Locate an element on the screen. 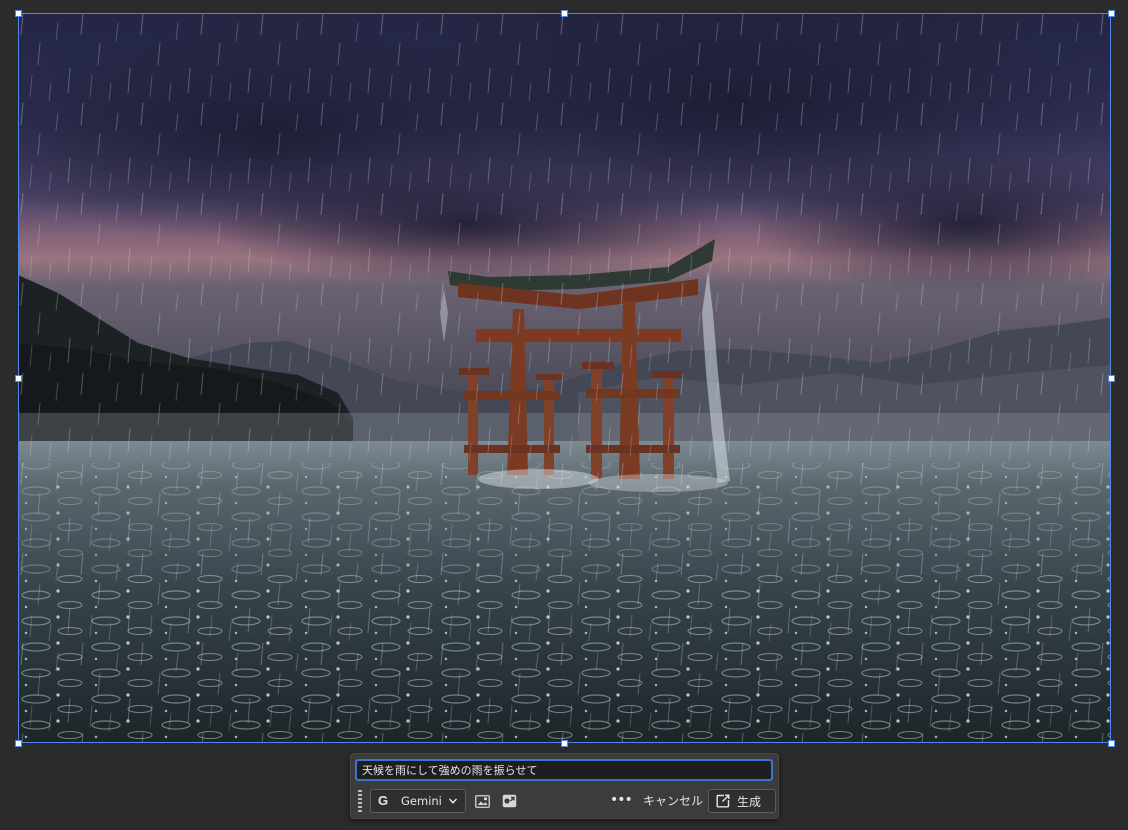 Image resolution: width=1128 pixels, height=830 pixels. drag-grip-icon is located at coordinates (360, 801).